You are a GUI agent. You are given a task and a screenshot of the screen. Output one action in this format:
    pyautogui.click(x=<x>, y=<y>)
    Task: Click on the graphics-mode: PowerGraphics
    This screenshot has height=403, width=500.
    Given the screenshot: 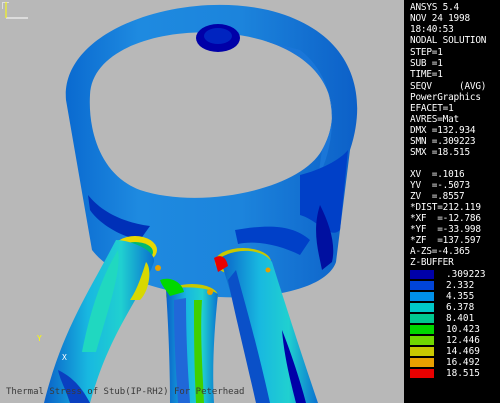 What is the action you would take?
    pyautogui.click(x=445, y=97)
    